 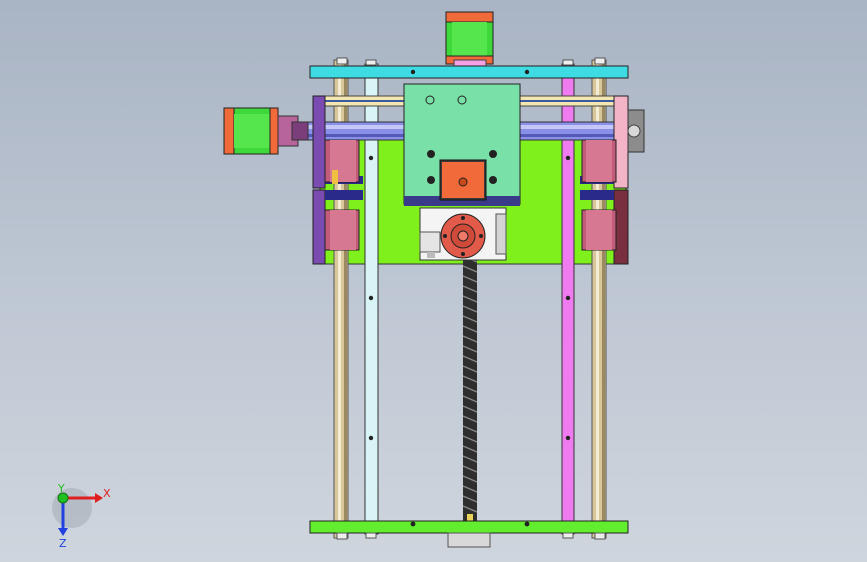 I want to click on top-bar, so click(x=469, y=72).